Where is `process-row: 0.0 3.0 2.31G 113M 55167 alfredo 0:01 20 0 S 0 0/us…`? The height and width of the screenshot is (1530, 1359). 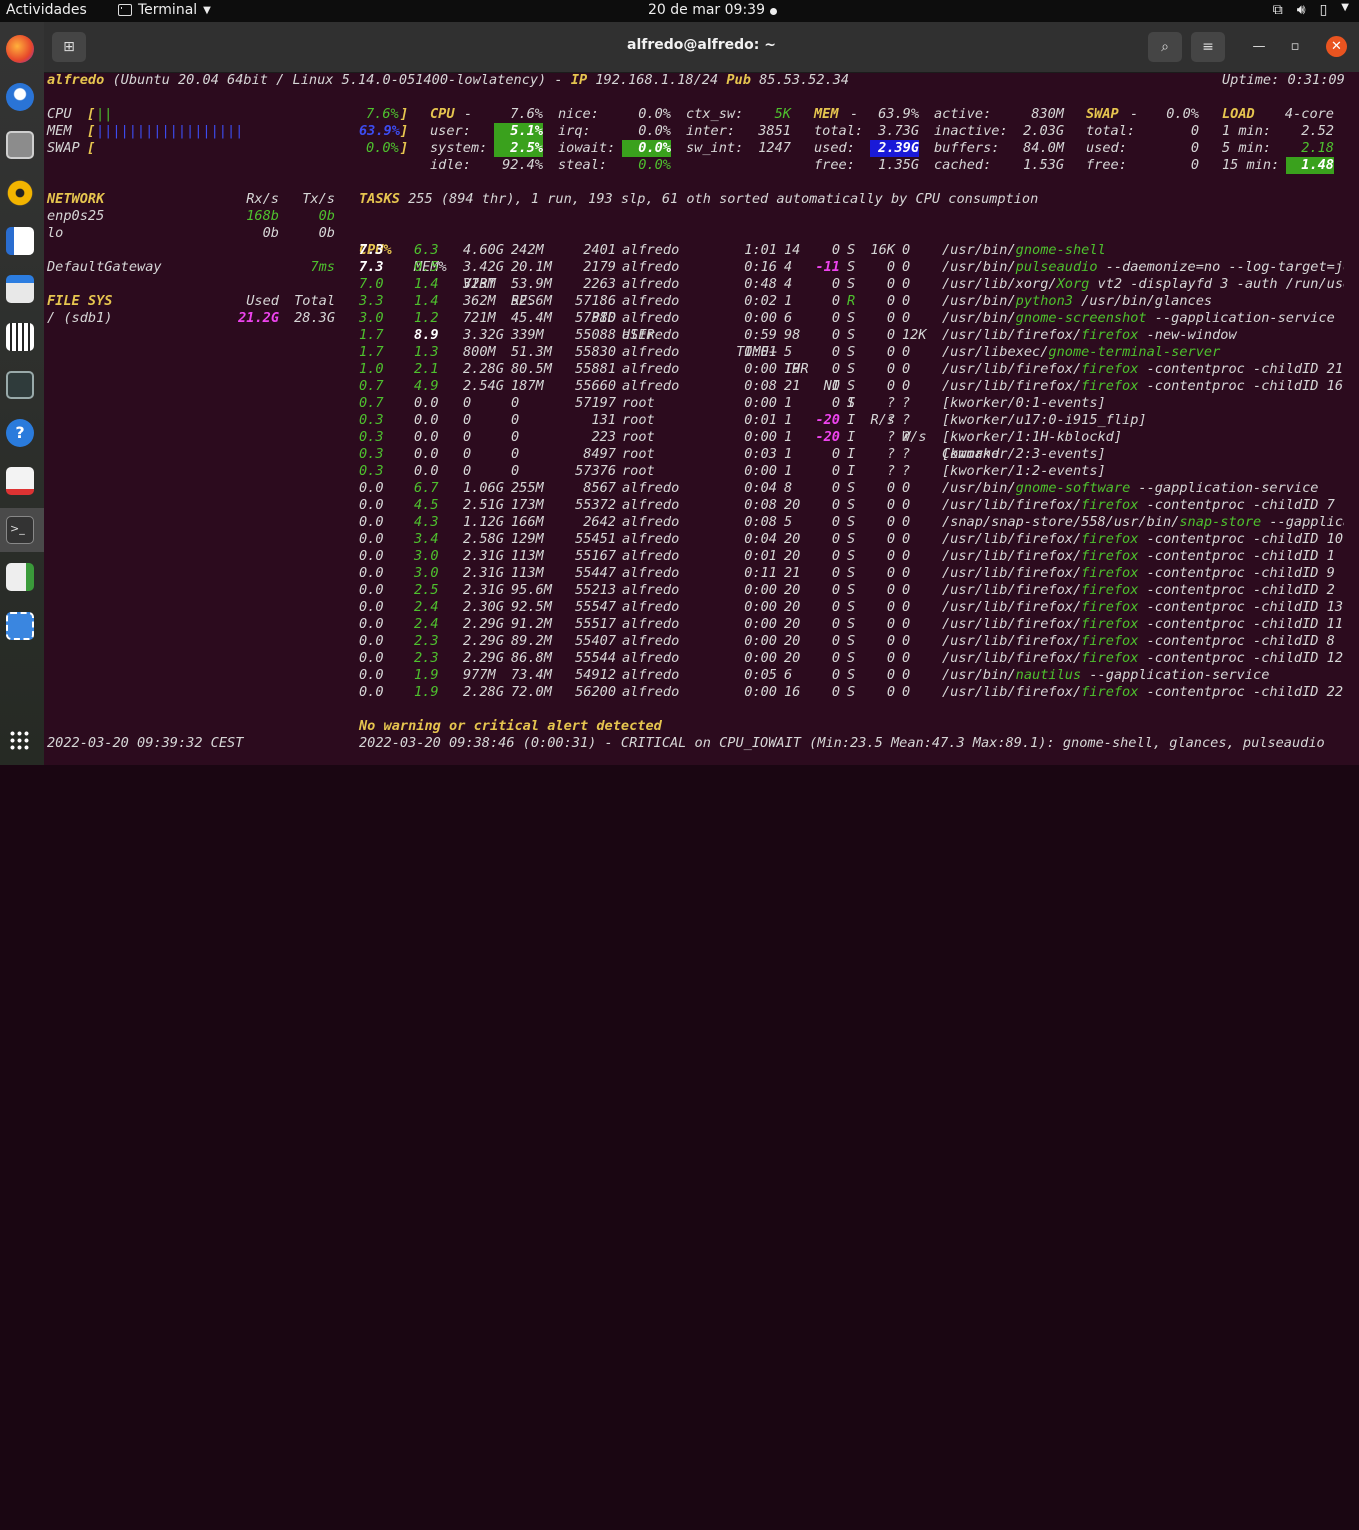 process-row: 0.0 3.0 2.31G 113M 55167 alfredo 0:01 20 0 S 0 0/us… is located at coordinates (694, 556).